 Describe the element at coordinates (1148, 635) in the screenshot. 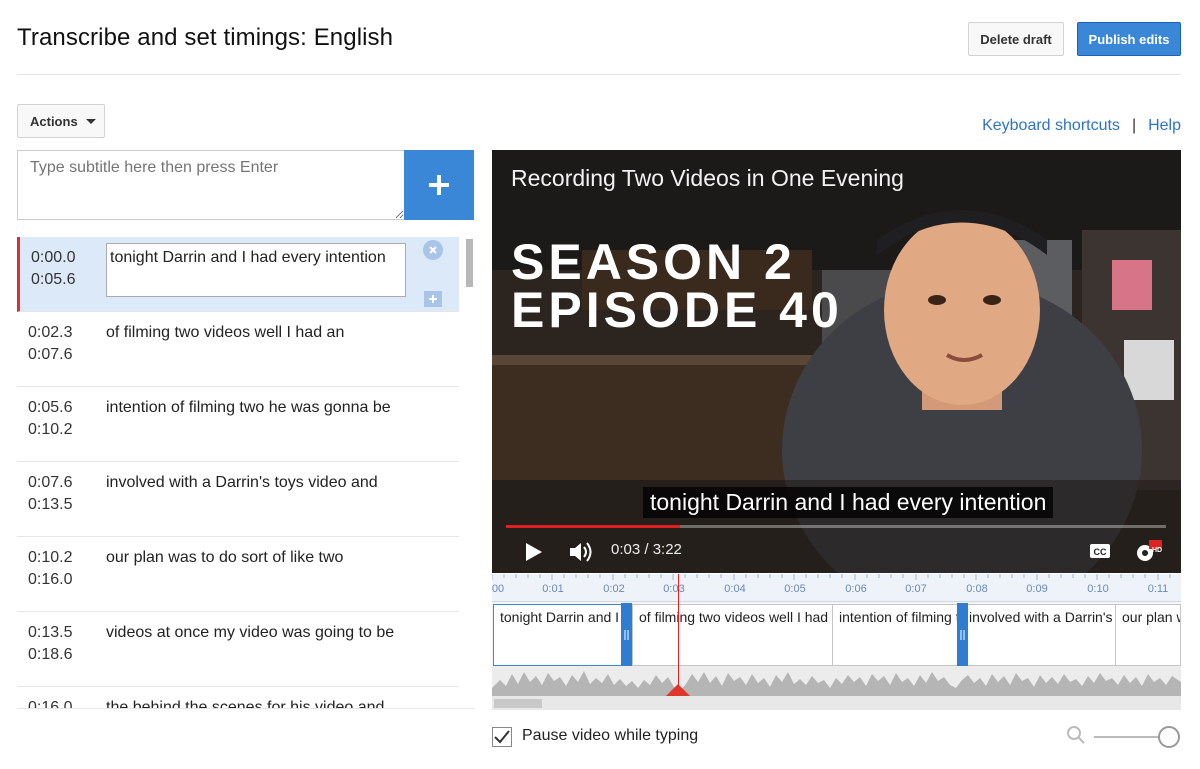

I see `timeline-segment: our plan was to do sort of like two` at that location.